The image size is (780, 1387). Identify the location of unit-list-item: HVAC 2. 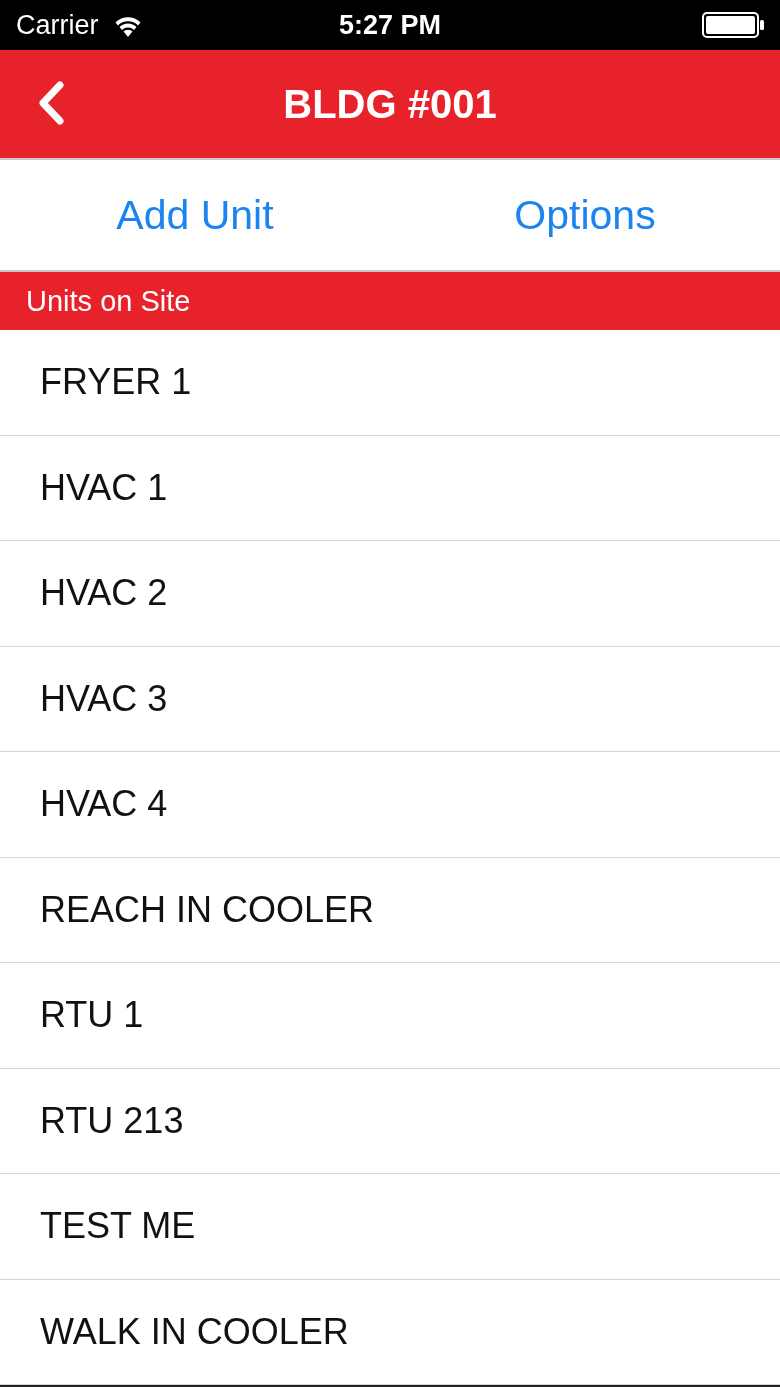
(390, 594).